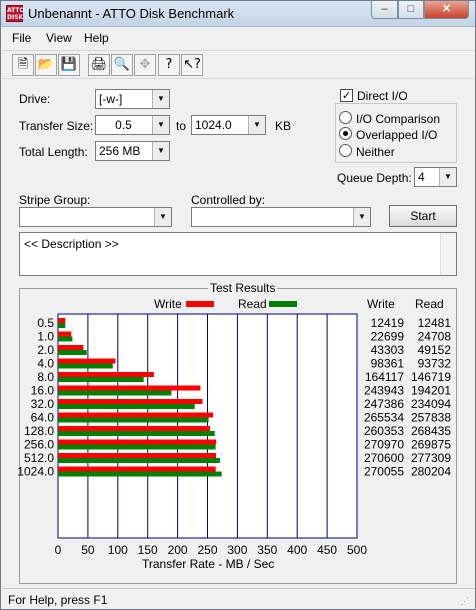 Image resolution: width=476 pixels, height=610 pixels. I want to click on write-value-label: 164117, so click(384, 377).